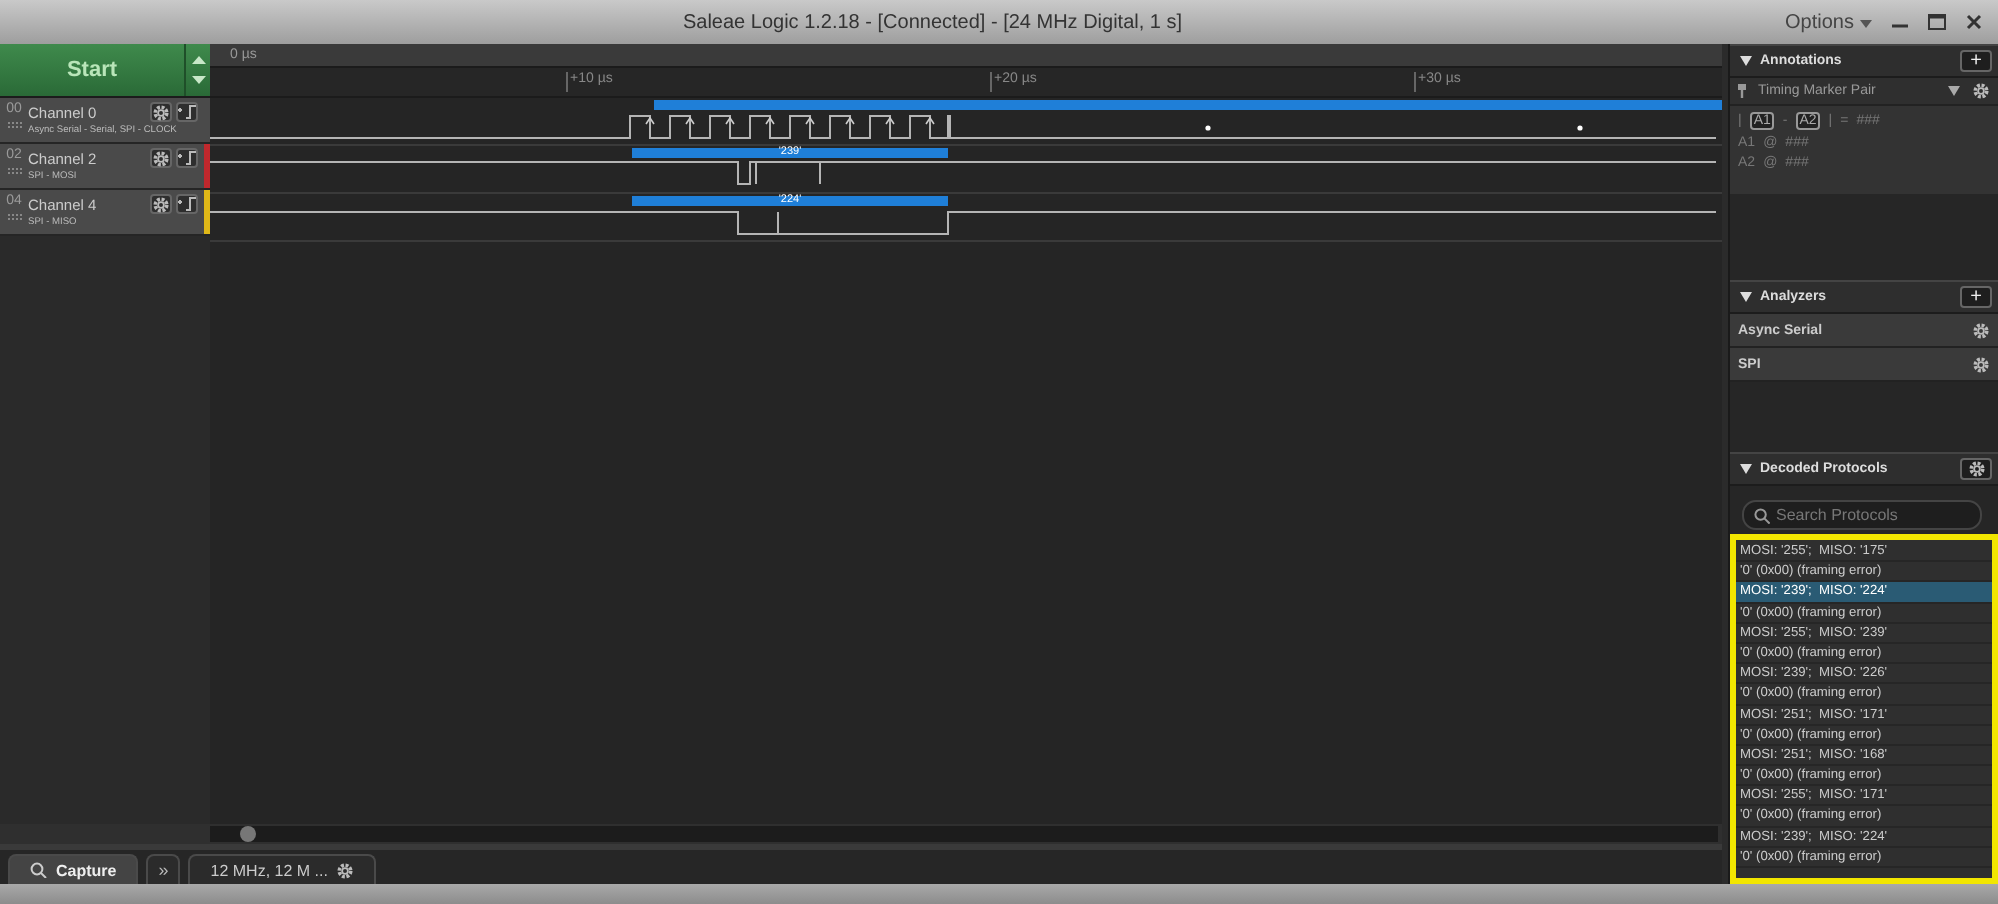 Image resolution: width=1998 pixels, height=904 pixels. What do you see at coordinates (248, 834) in the screenshot?
I see `scroll-thumb` at bounding box center [248, 834].